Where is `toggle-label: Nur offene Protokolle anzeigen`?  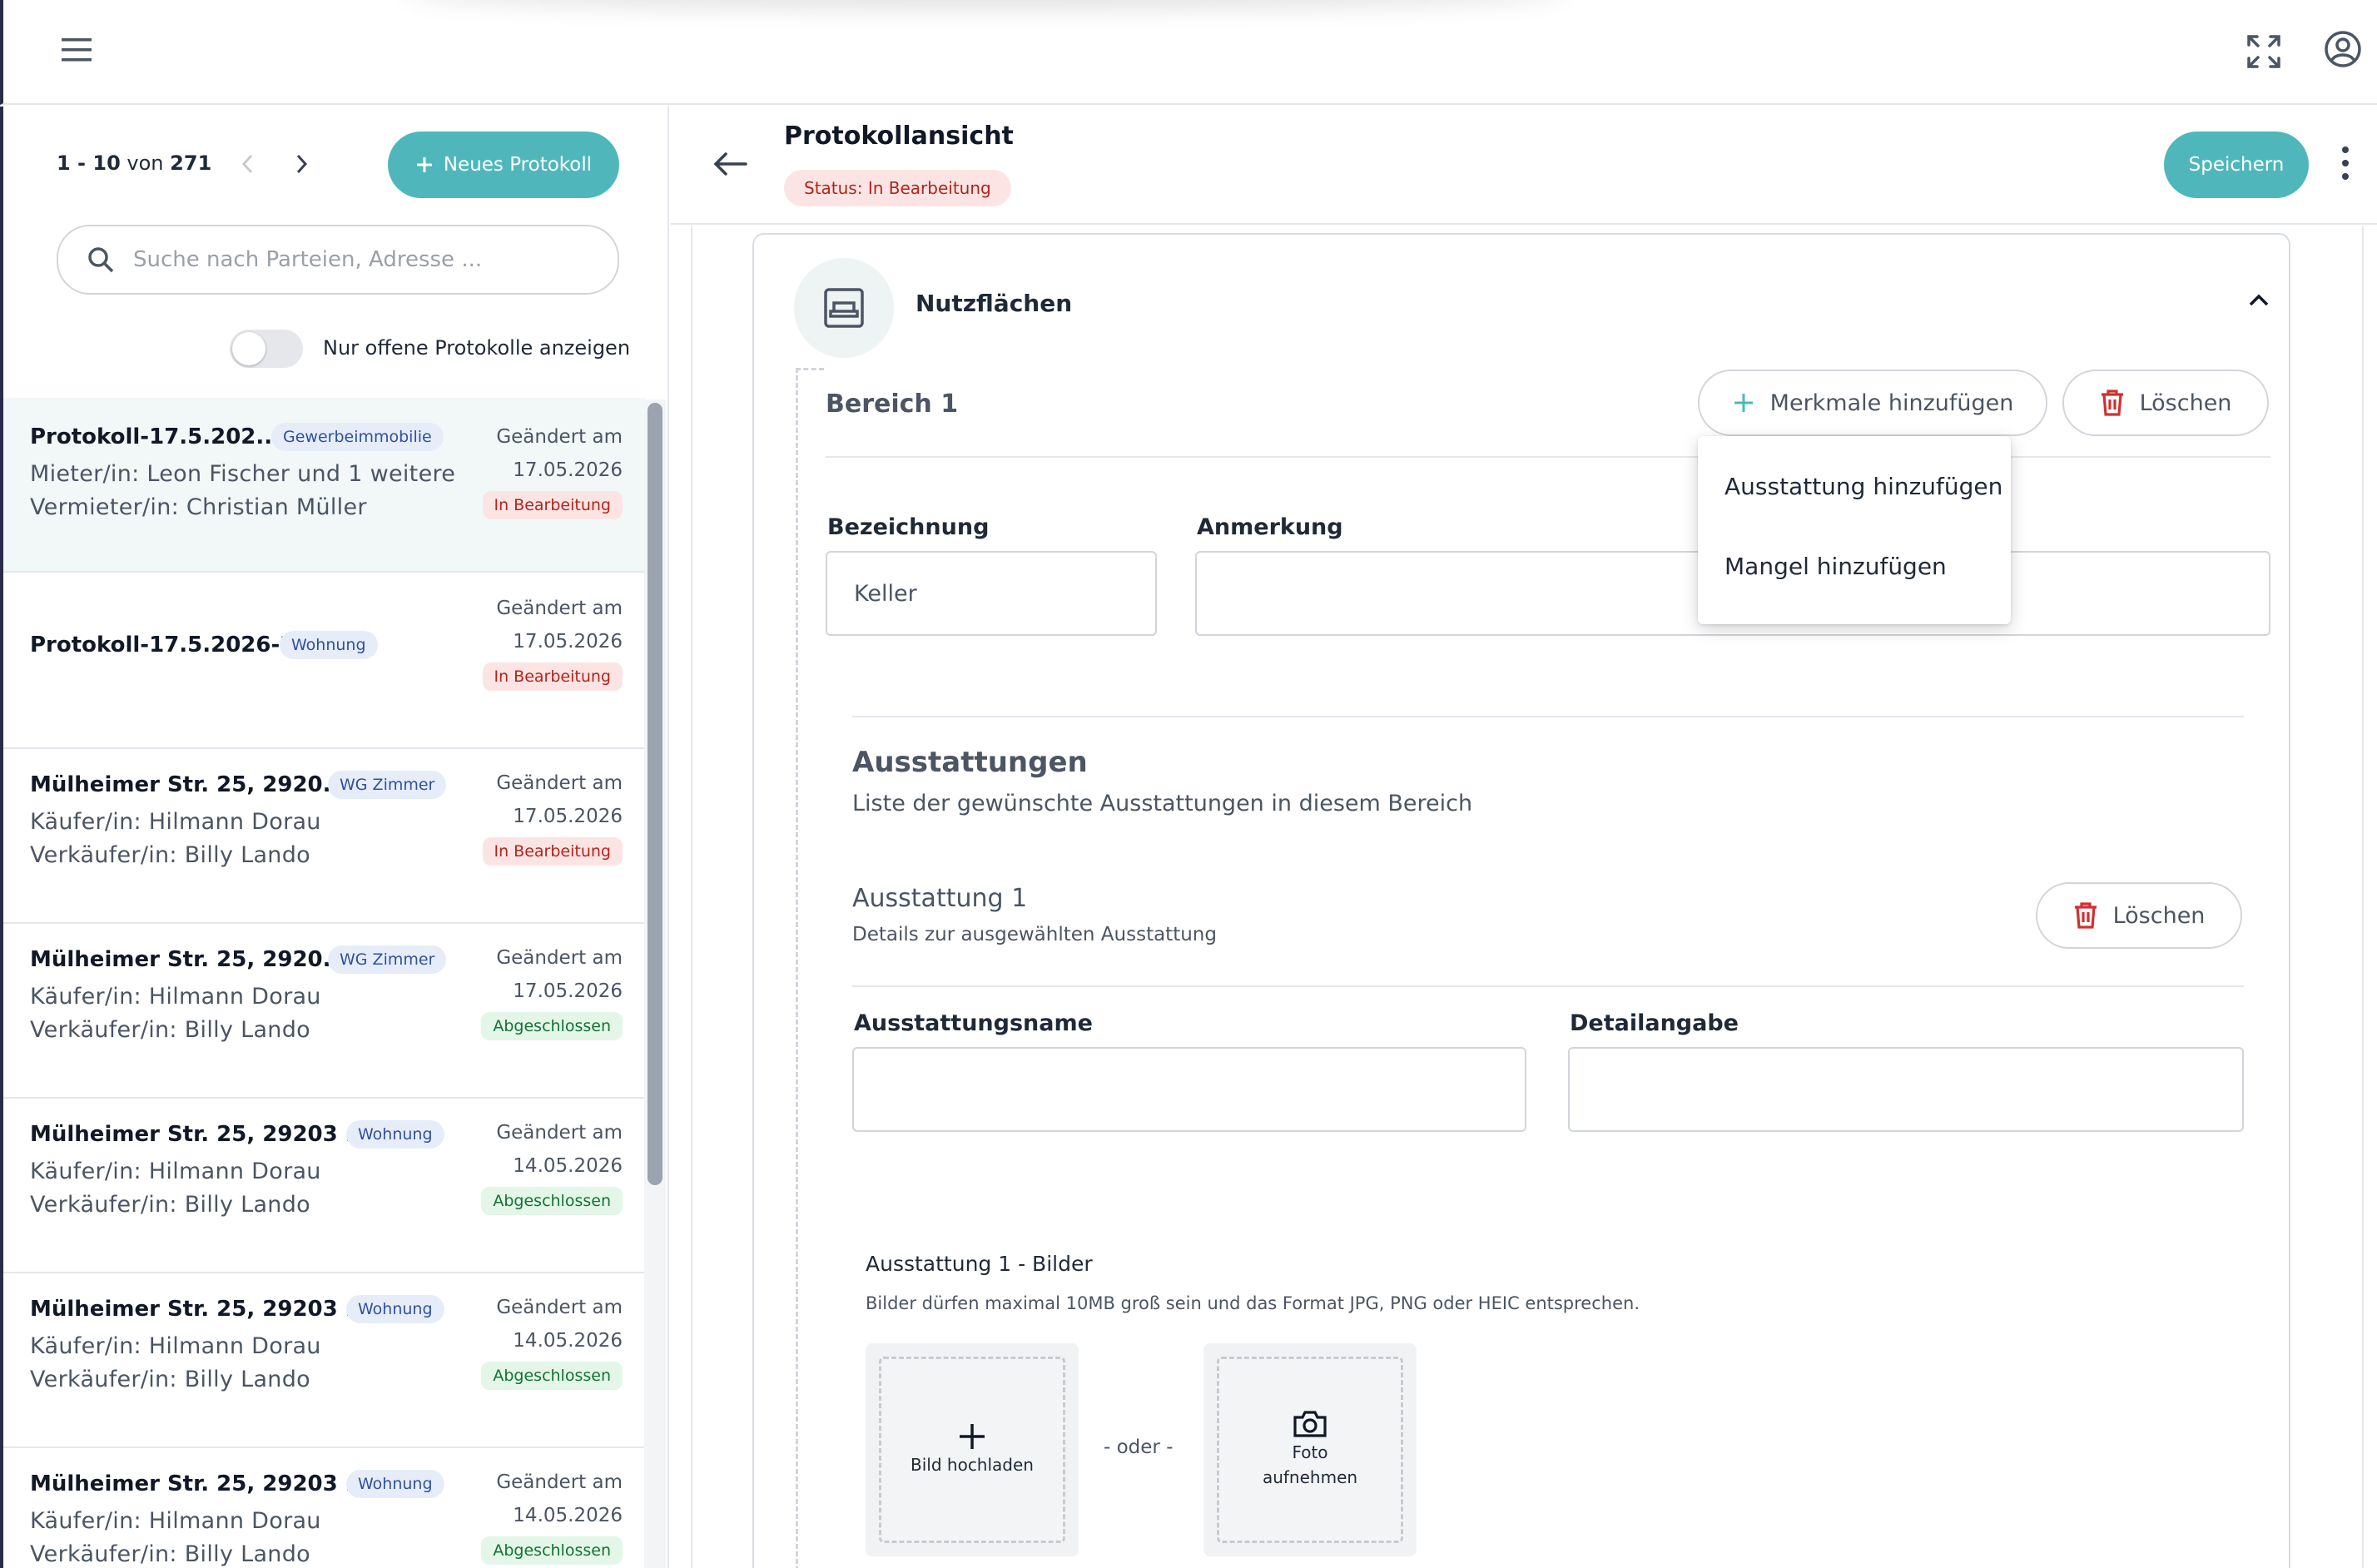 toggle-label: Nur offene Protokolle anzeigen is located at coordinates (477, 348).